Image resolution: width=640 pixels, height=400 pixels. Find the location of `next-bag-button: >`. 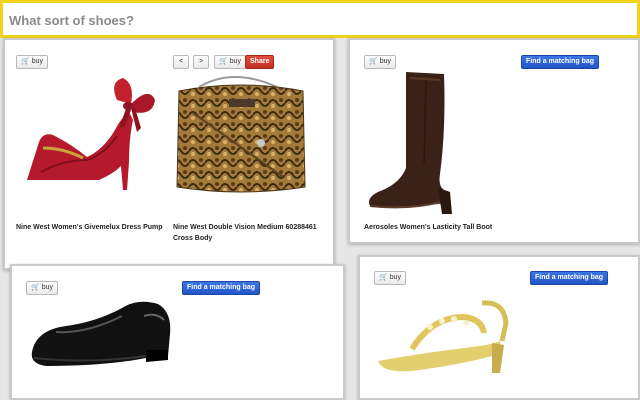

next-bag-button: > is located at coordinates (201, 62).